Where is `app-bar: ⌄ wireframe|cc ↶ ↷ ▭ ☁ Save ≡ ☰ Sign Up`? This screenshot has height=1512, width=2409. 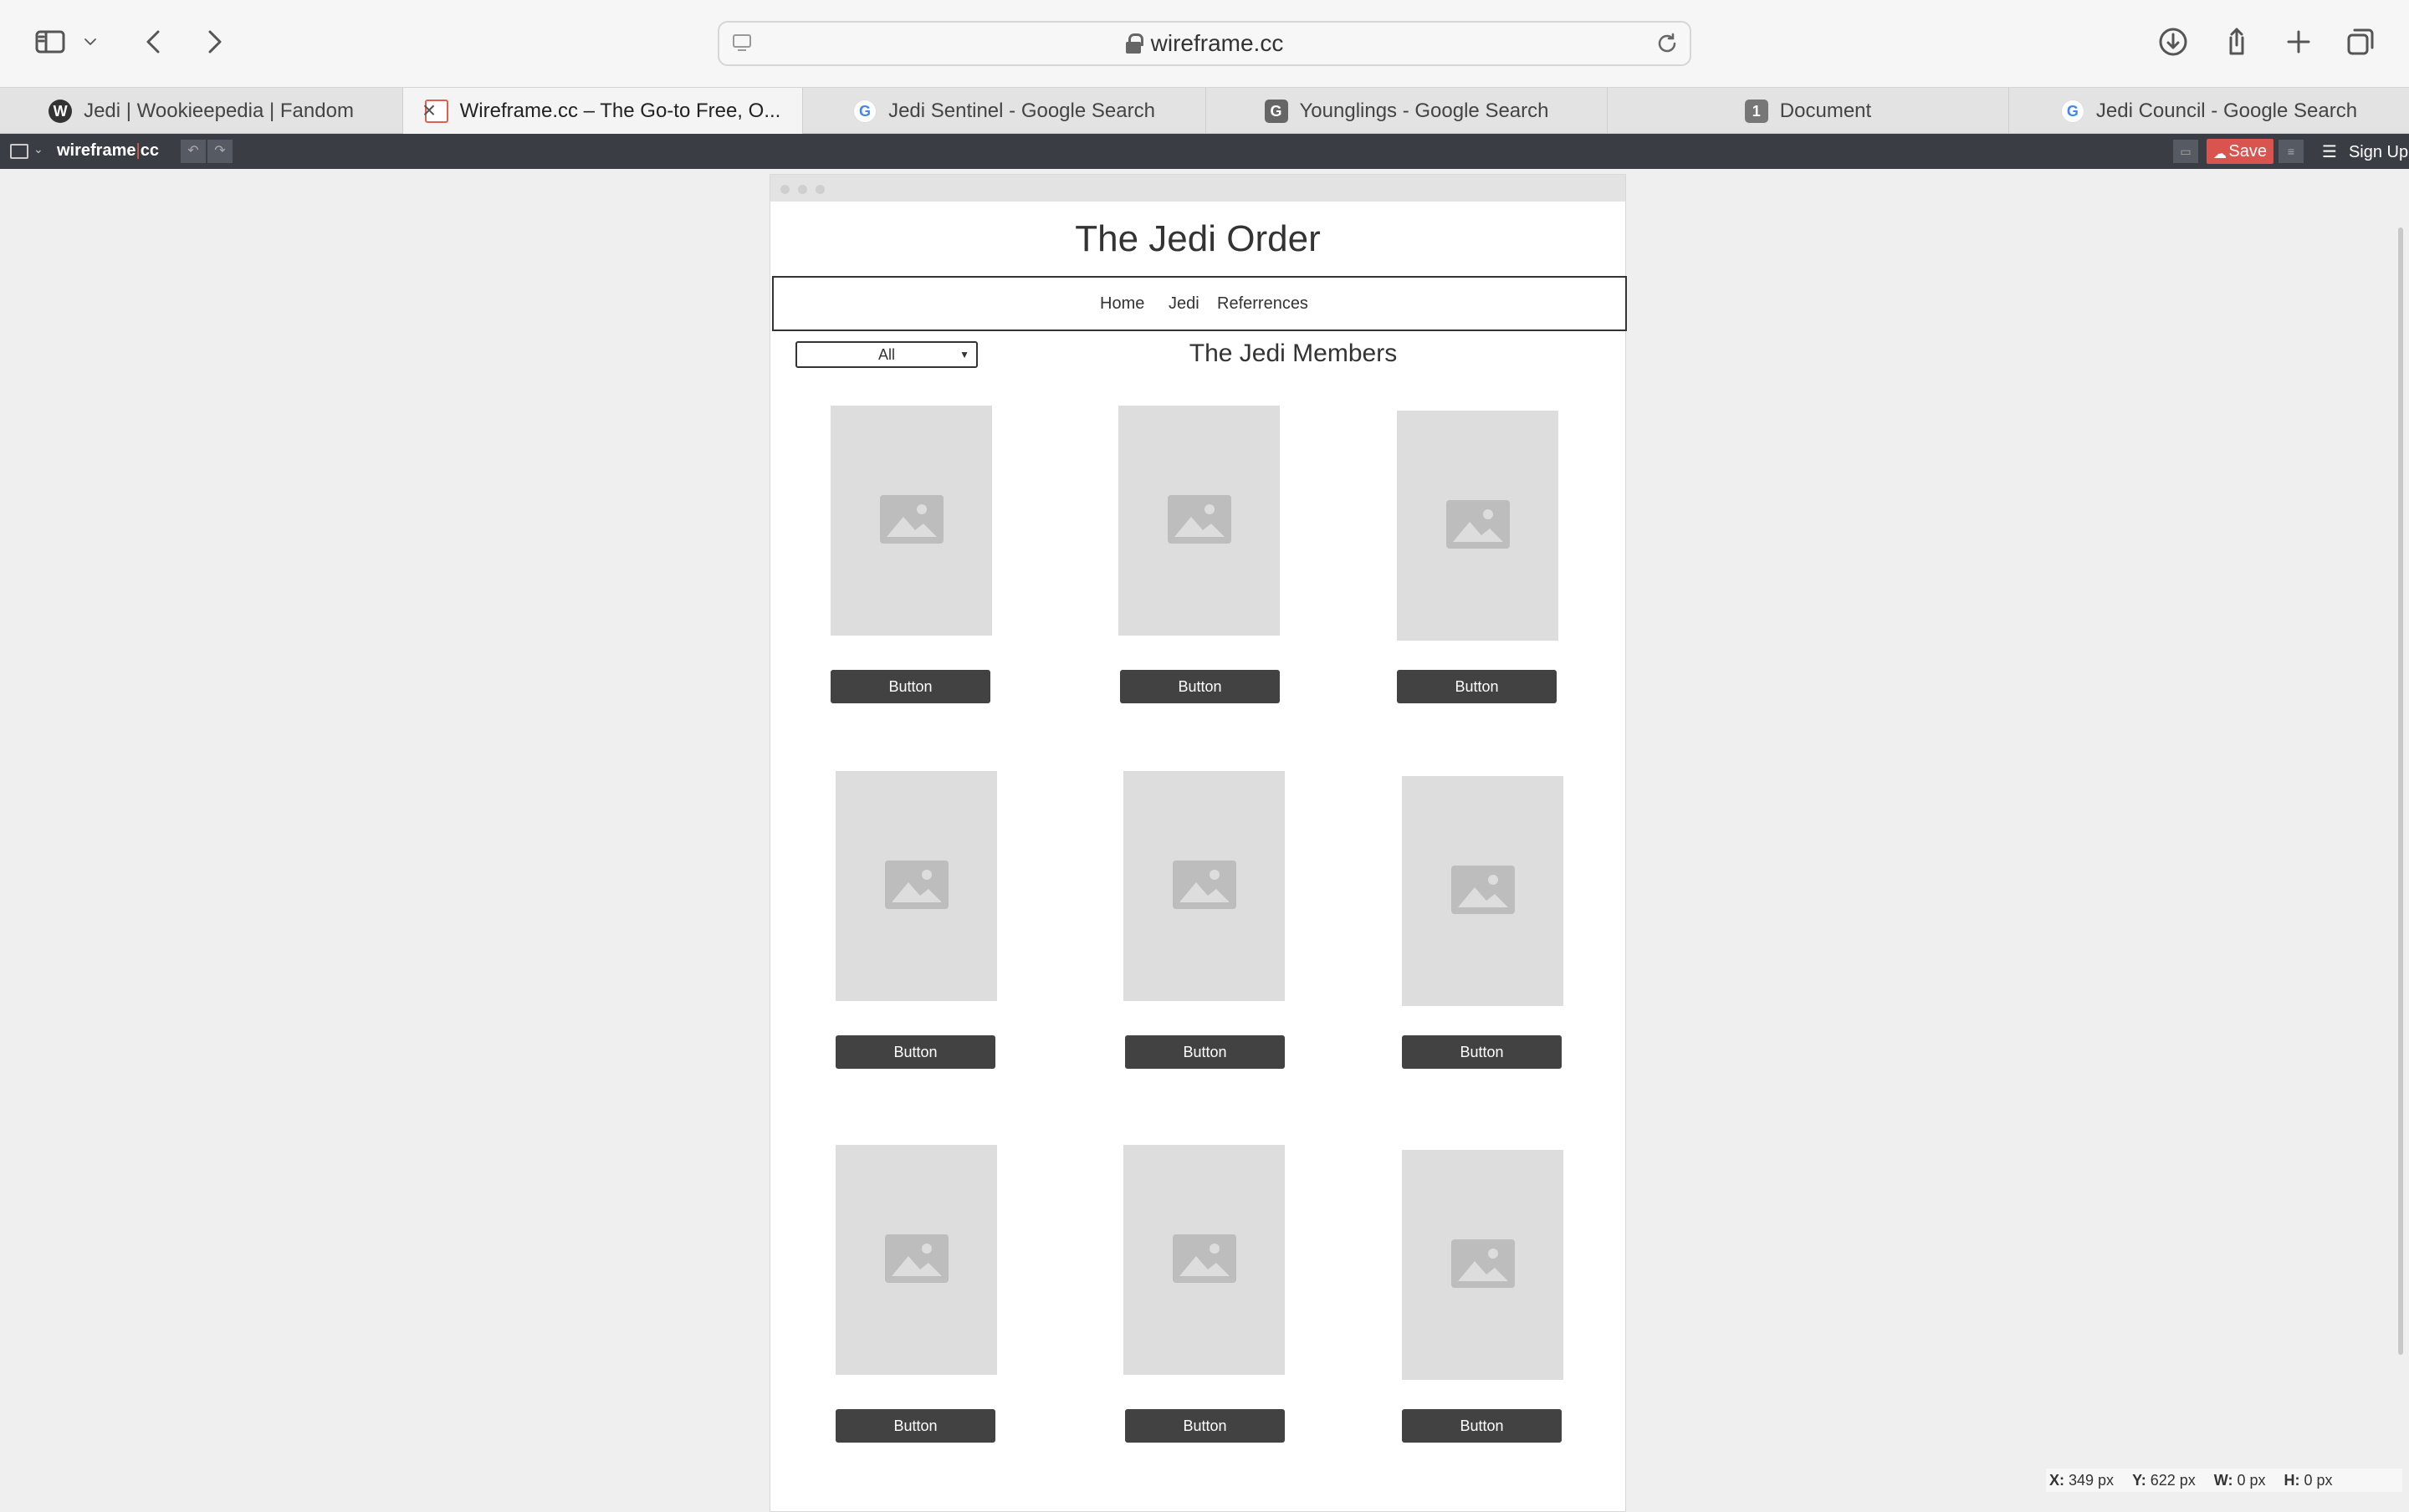
app-bar: ⌄ wireframe|cc ↶ ↷ ▭ ☁ Save ≡ ☰ Sign Up is located at coordinates (1204, 151).